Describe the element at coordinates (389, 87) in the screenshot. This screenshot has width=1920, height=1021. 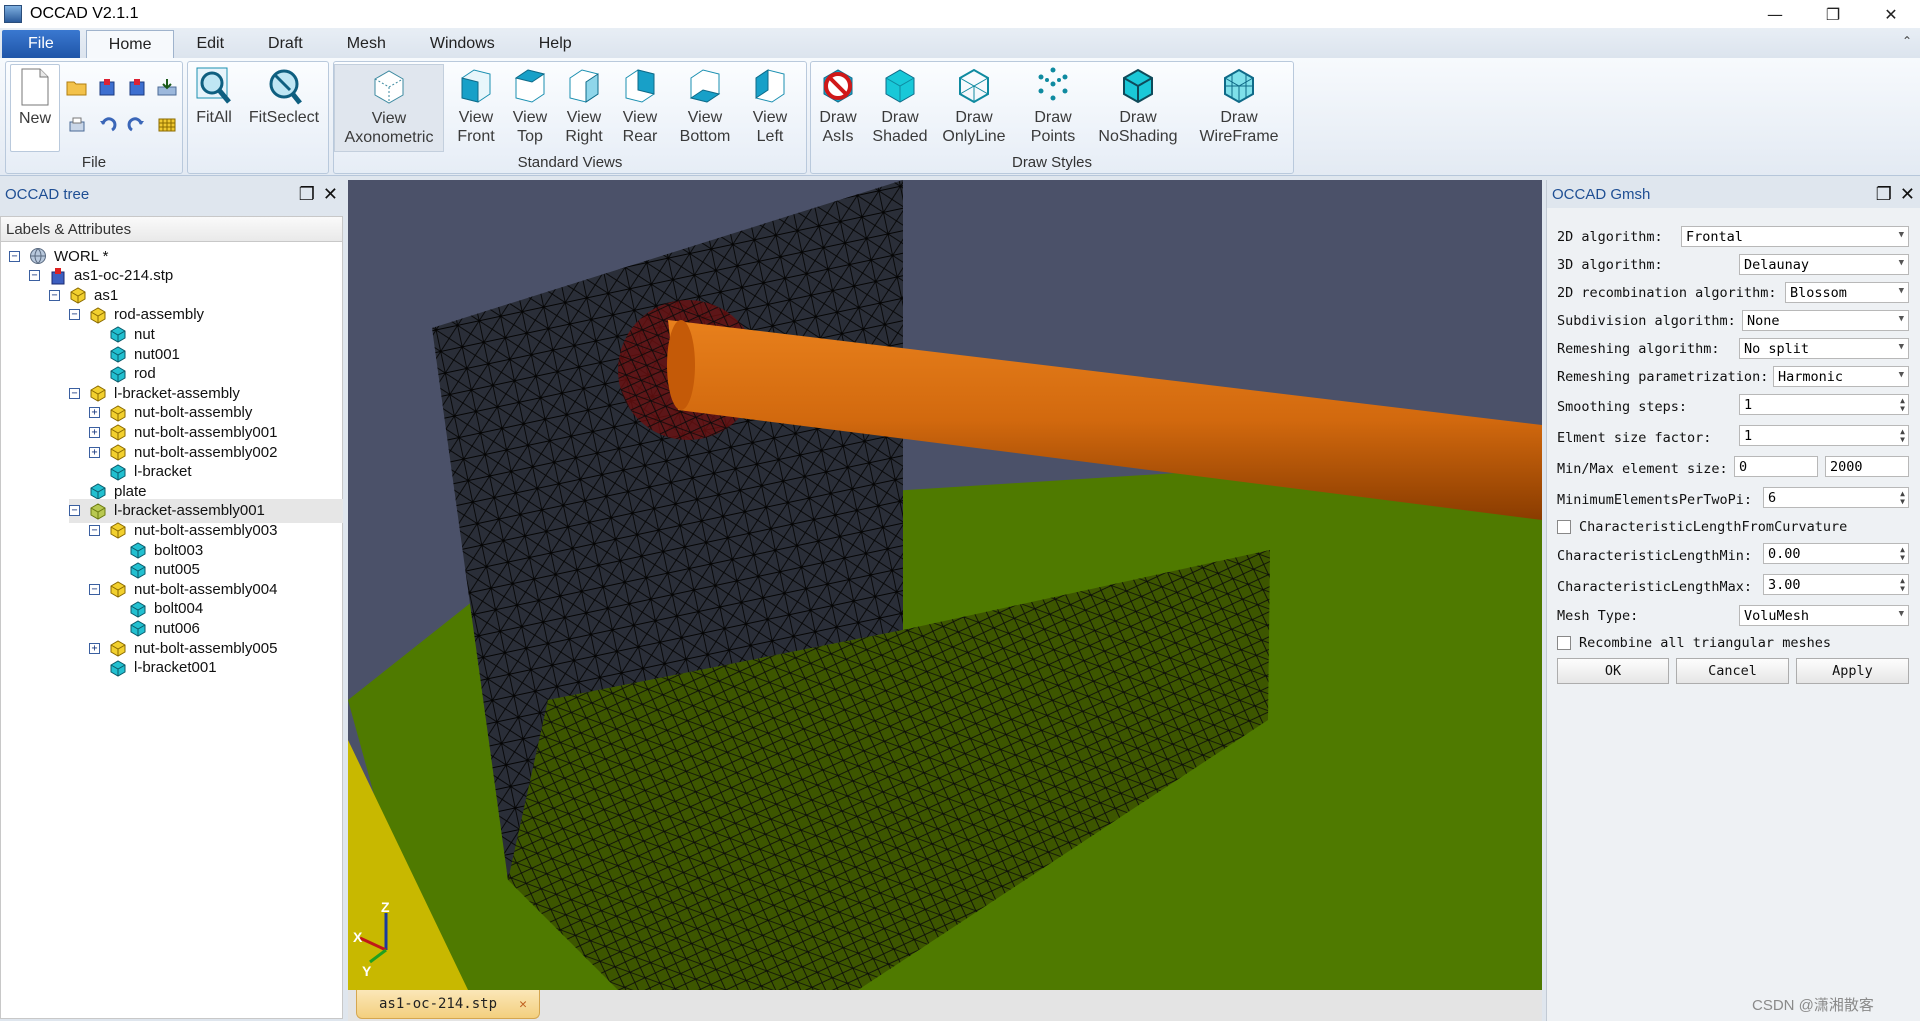
I see `cube-axonometric-icon` at that location.